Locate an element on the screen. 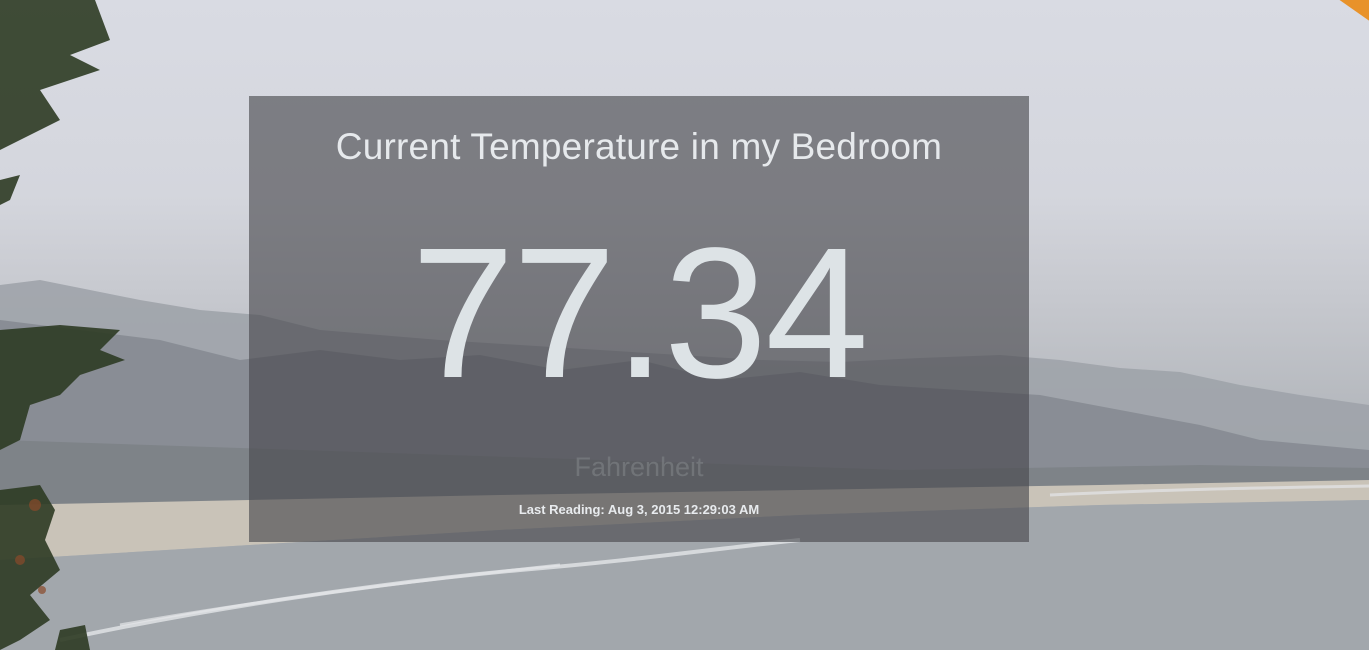 The width and height of the screenshot is (1369, 650). last-reading-label: Last Reading: is located at coordinates (561, 509).